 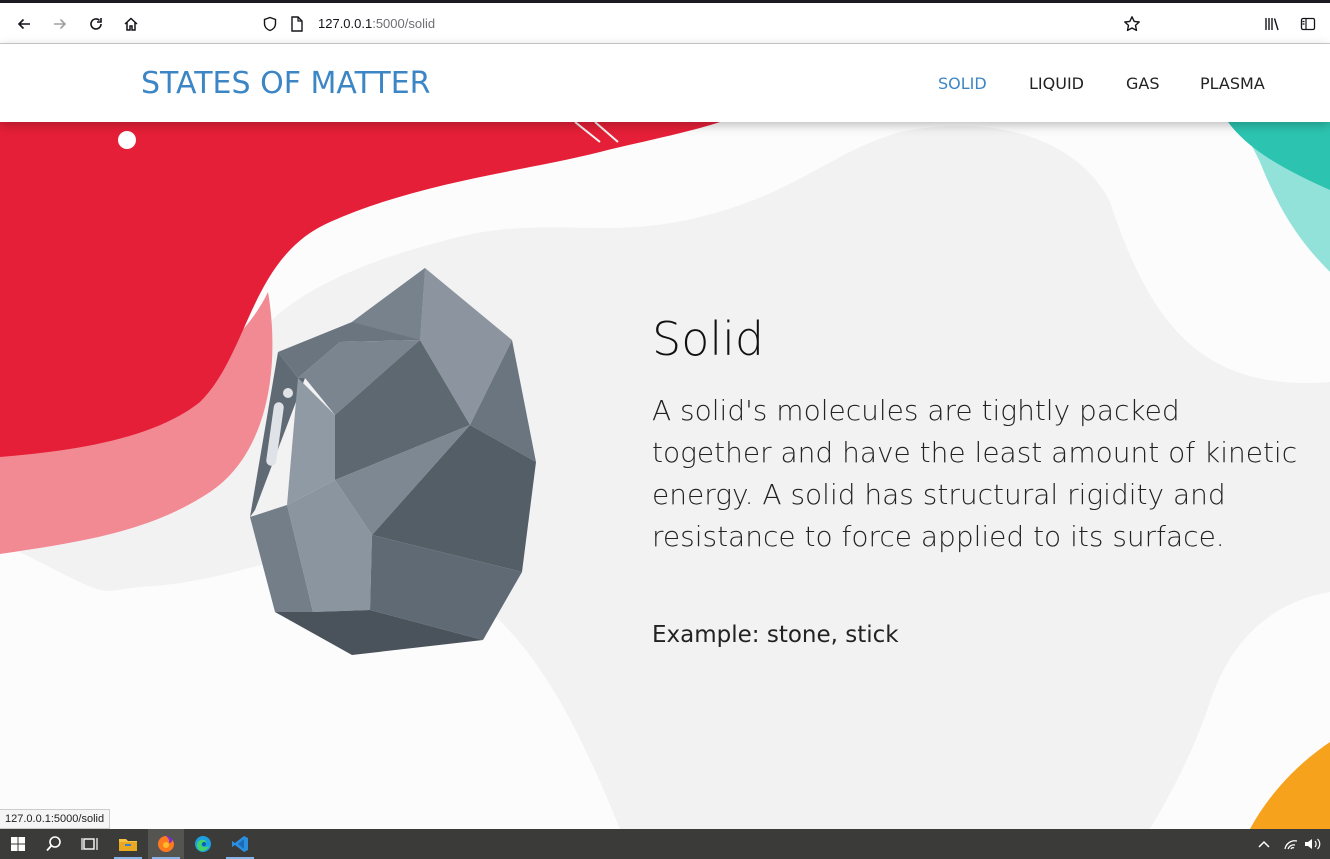 What do you see at coordinates (18, 844) in the screenshot?
I see `windows-start-icon` at bounding box center [18, 844].